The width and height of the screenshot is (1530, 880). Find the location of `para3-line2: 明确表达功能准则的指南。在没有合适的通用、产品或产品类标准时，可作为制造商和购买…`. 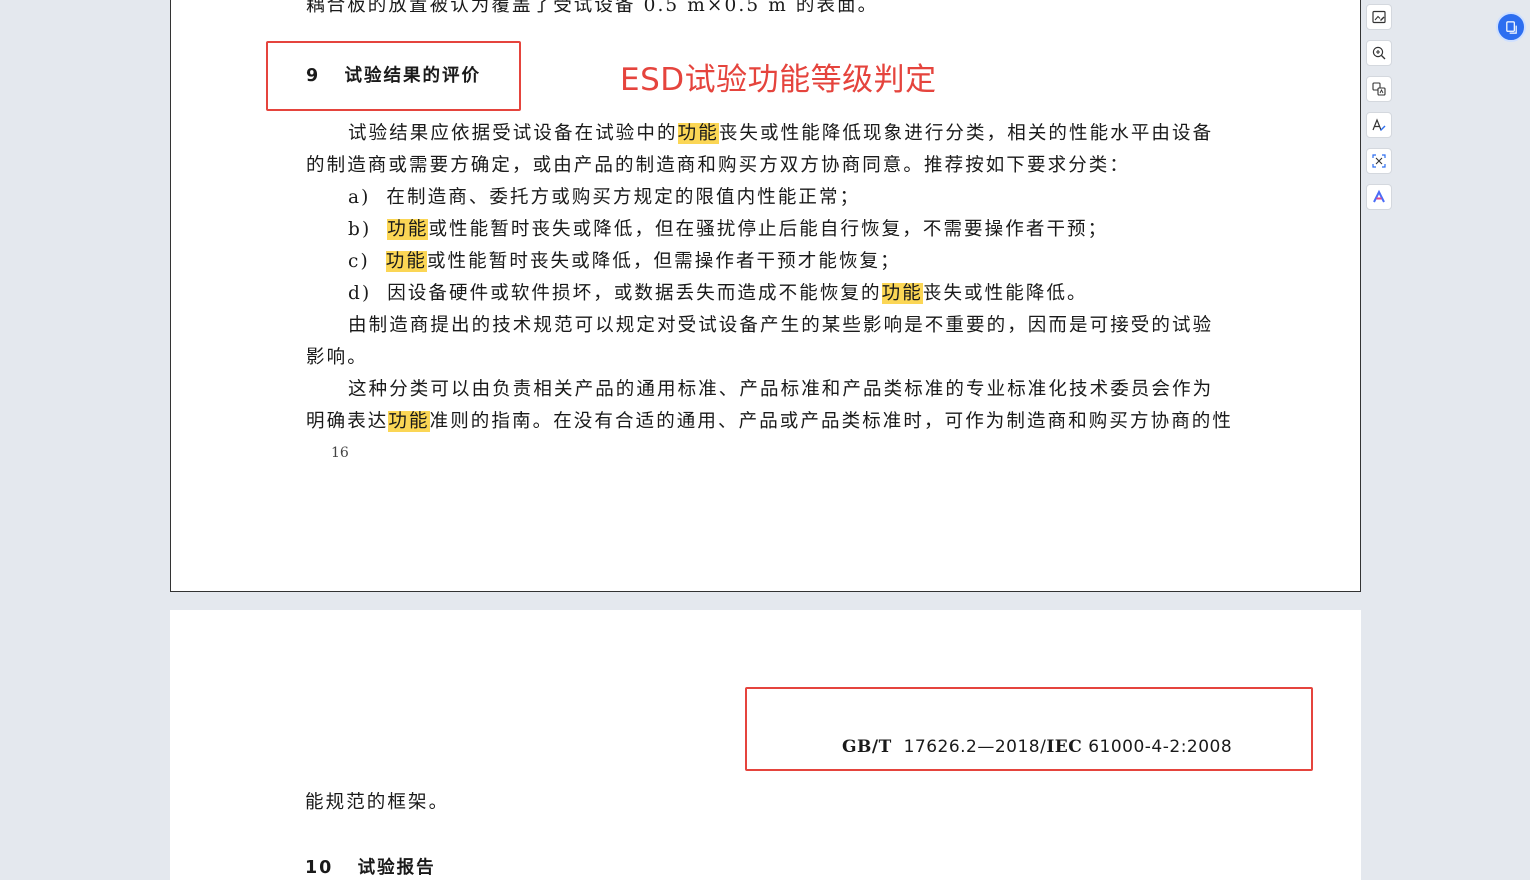

para3-line2: 明确表达功能准则的指南。在没有合适的通用、产品或产品类标准时，可作为制造商和购买… is located at coordinates (770, 421).